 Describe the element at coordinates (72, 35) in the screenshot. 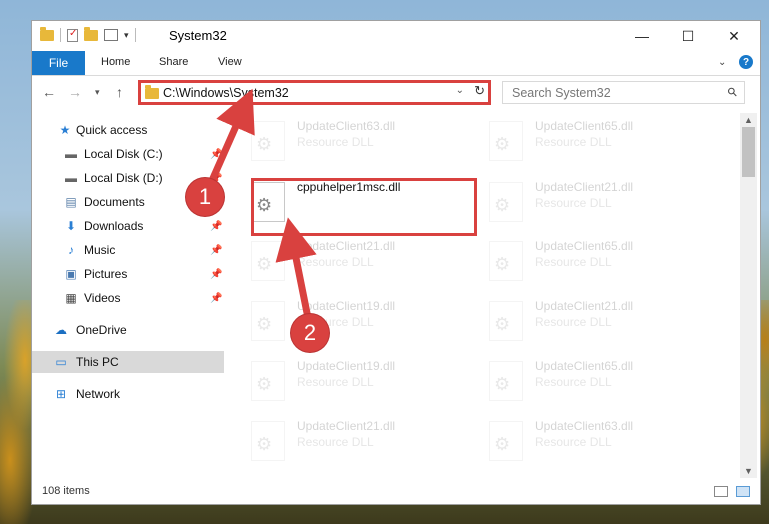

I see `properties-check-icon` at that location.